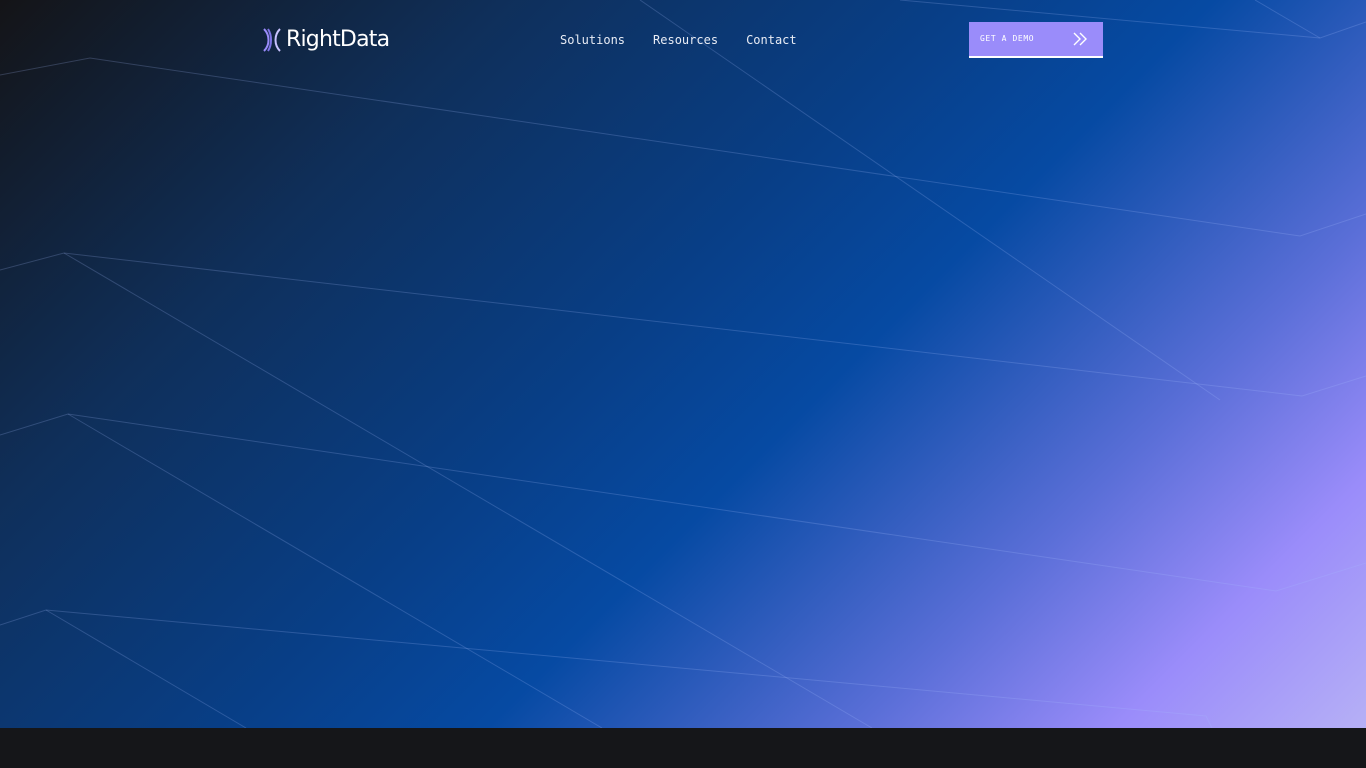 Image resolution: width=1366 pixels, height=768 pixels. Describe the element at coordinates (771, 40) in the screenshot. I see `nav-contact: Contact` at that location.